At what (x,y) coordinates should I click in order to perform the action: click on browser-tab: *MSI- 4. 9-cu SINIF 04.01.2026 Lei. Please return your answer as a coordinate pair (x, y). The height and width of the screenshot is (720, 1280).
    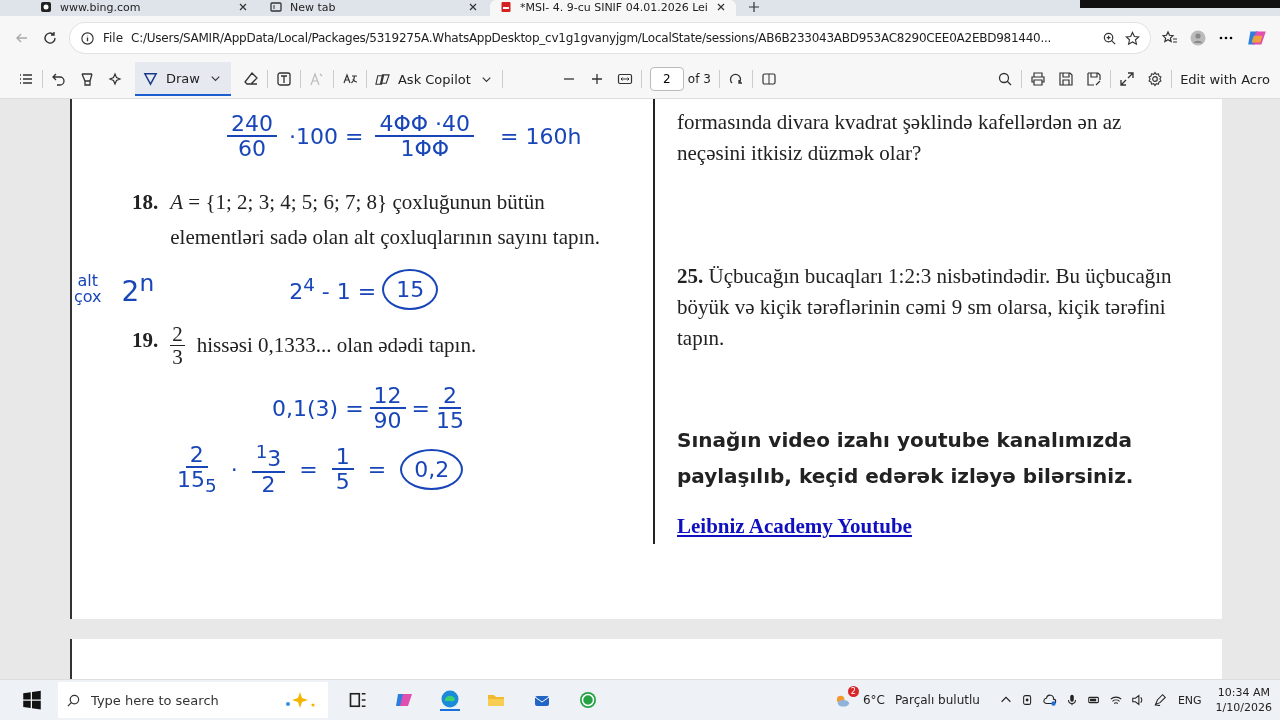
    Looking at the image, I should click on (613, 8).